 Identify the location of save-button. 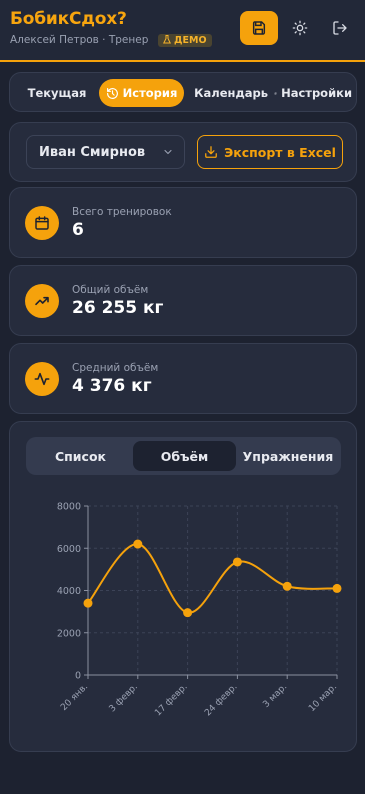
(259, 28).